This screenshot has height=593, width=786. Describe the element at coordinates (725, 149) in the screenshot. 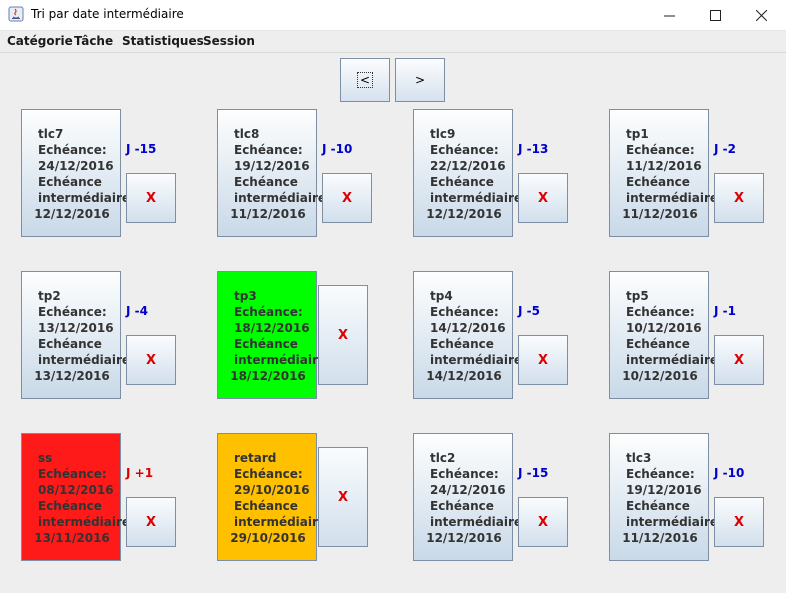

I see `days-remaining: J -2` at that location.